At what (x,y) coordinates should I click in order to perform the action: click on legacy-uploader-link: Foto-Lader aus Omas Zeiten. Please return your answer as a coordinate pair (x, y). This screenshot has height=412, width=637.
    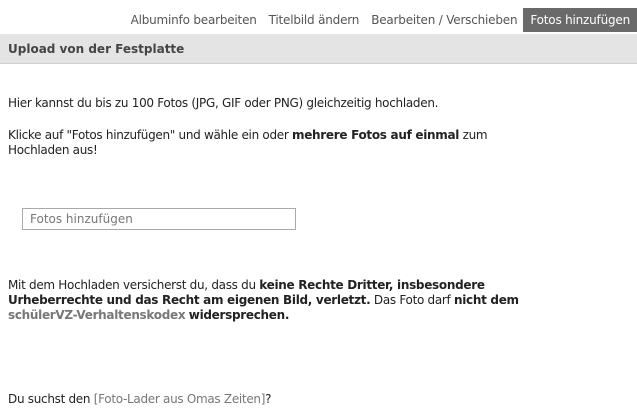
    Looking at the image, I should click on (179, 399).